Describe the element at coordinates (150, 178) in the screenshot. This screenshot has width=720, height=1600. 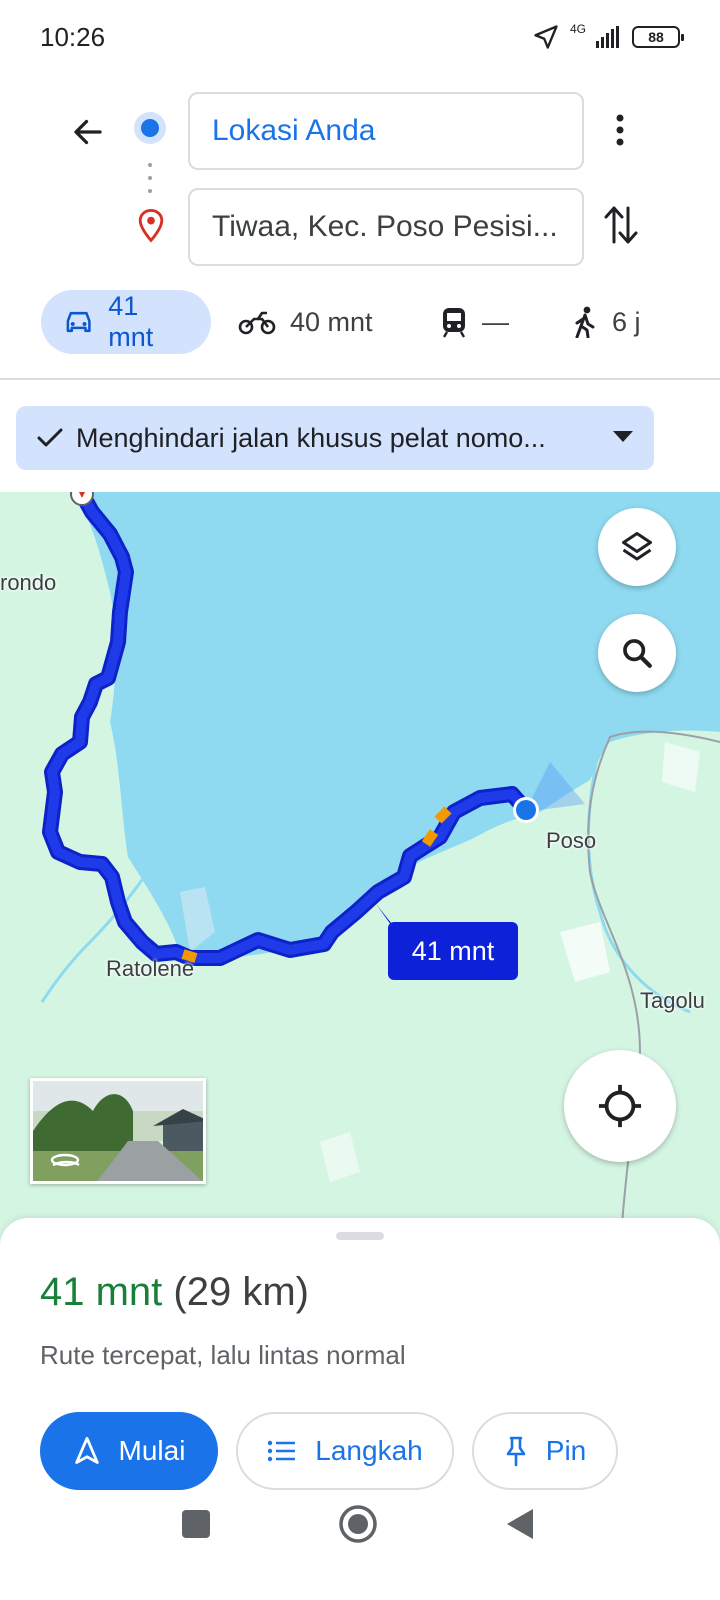
I see `route-connector-dots` at that location.